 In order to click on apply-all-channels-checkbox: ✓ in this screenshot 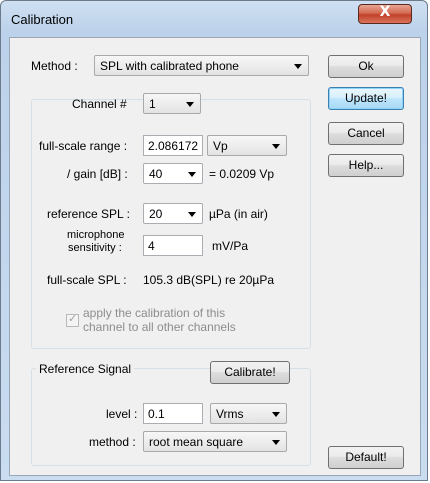, I will do `click(72, 319)`.